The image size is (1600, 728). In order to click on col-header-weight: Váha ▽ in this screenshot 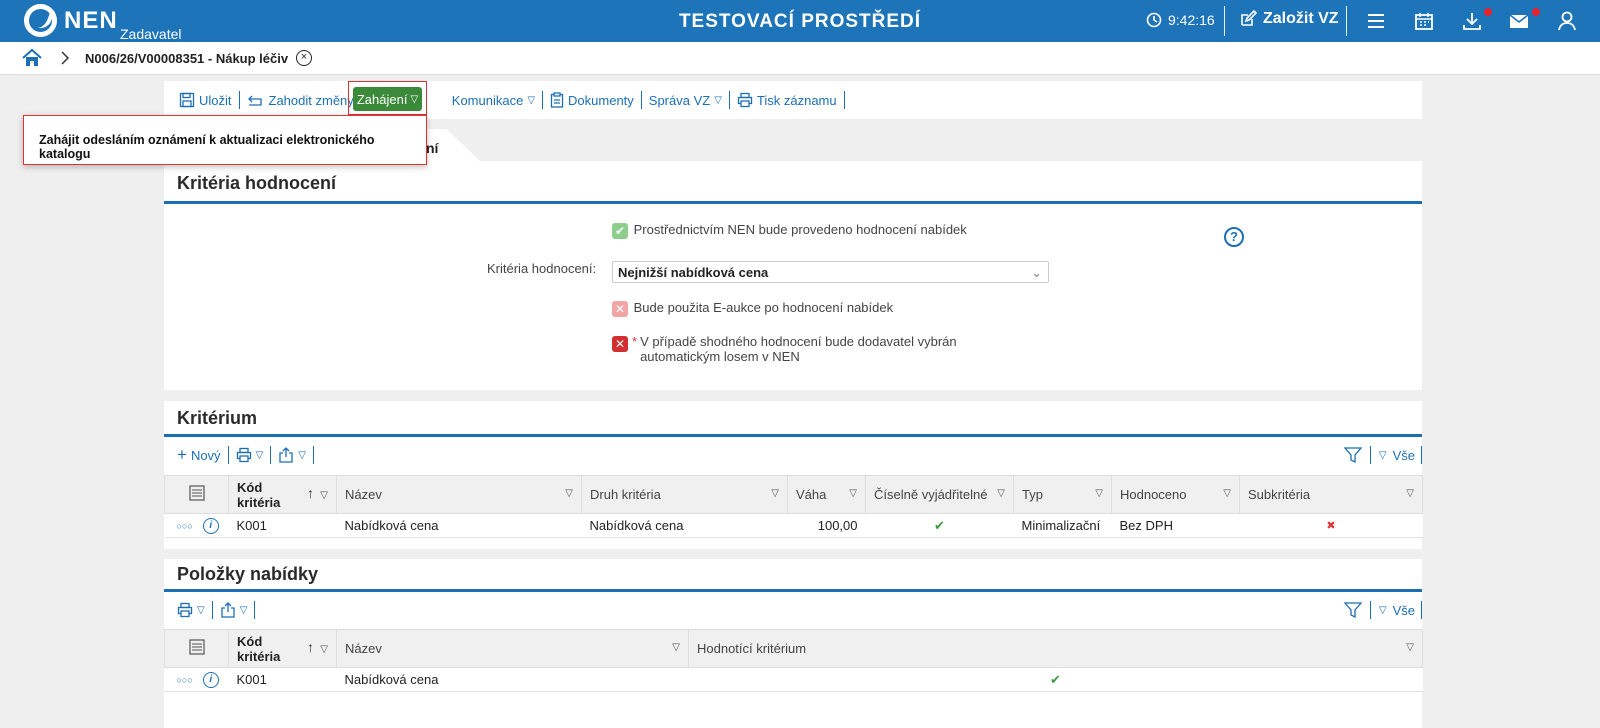, I will do `click(826, 494)`.